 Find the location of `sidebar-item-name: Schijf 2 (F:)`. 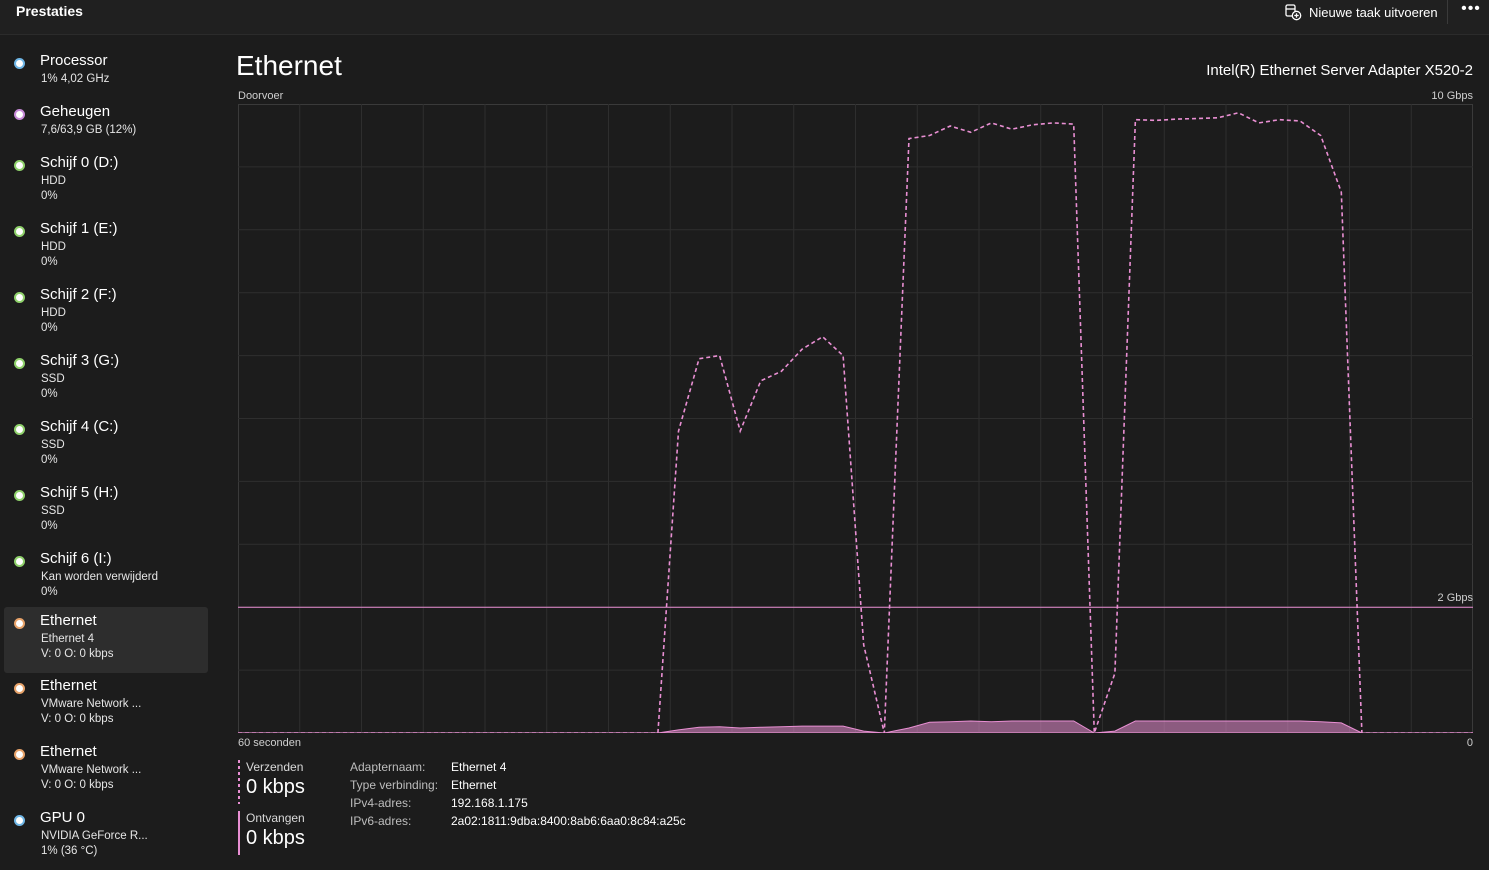

sidebar-item-name: Schijf 2 (F:) is located at coordinates (78, 294).